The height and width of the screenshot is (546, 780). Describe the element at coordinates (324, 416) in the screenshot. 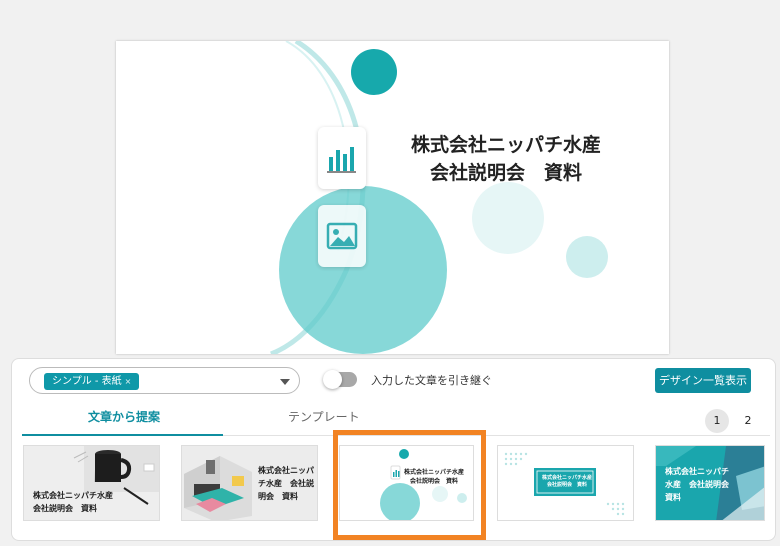

I see `tab-templates: テンプレート` at that location.